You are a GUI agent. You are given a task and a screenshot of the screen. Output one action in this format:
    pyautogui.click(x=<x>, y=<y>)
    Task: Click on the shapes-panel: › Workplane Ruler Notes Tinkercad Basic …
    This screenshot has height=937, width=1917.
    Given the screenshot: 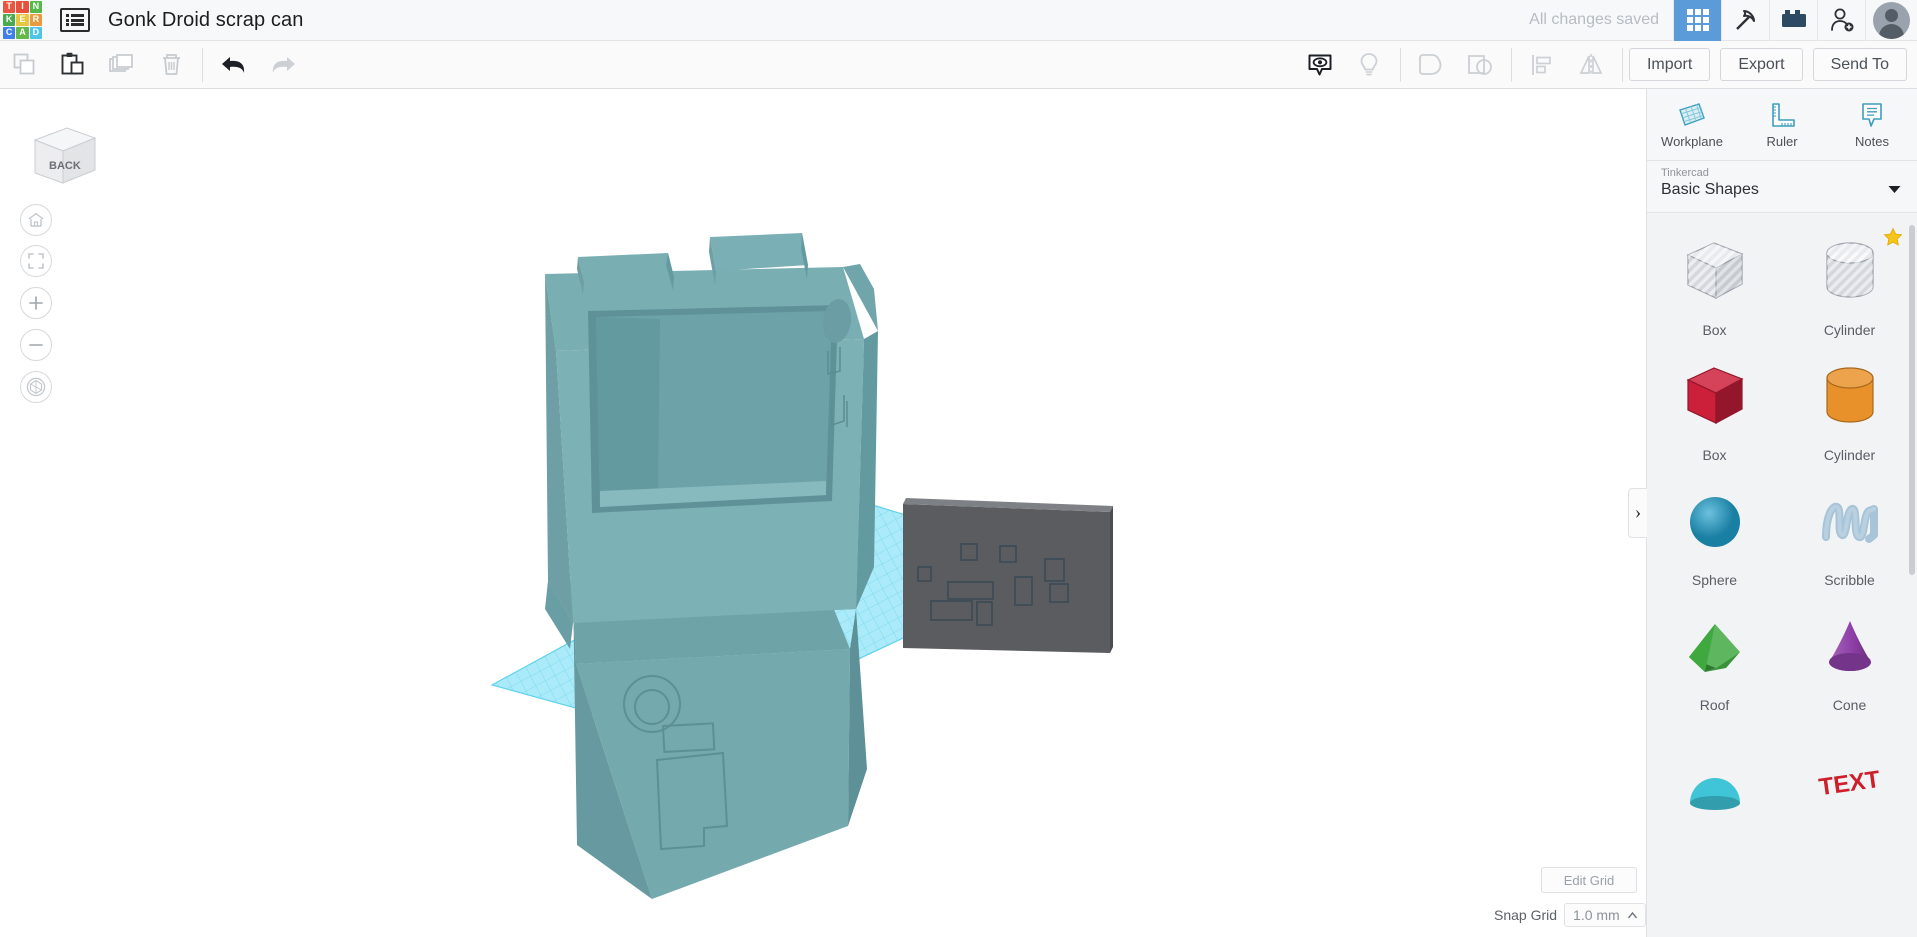 What is the action you would take?
    pyautogui.click(x=1772, y=513)
    